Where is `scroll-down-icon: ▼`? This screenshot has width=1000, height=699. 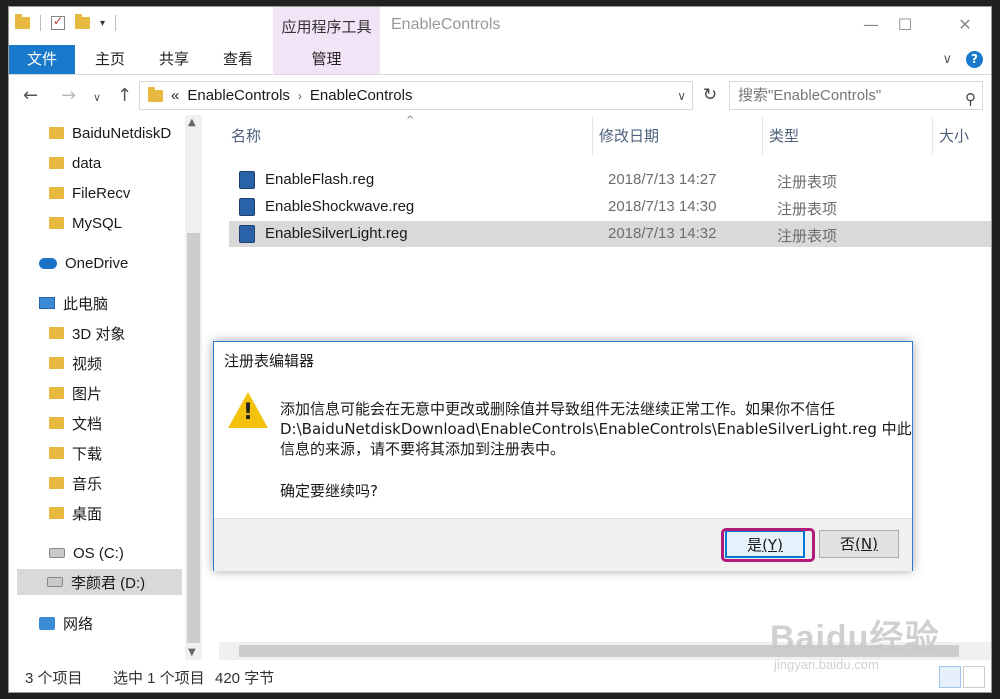 scroll-down-icon: ▼ is located at coordinates (192, 652).